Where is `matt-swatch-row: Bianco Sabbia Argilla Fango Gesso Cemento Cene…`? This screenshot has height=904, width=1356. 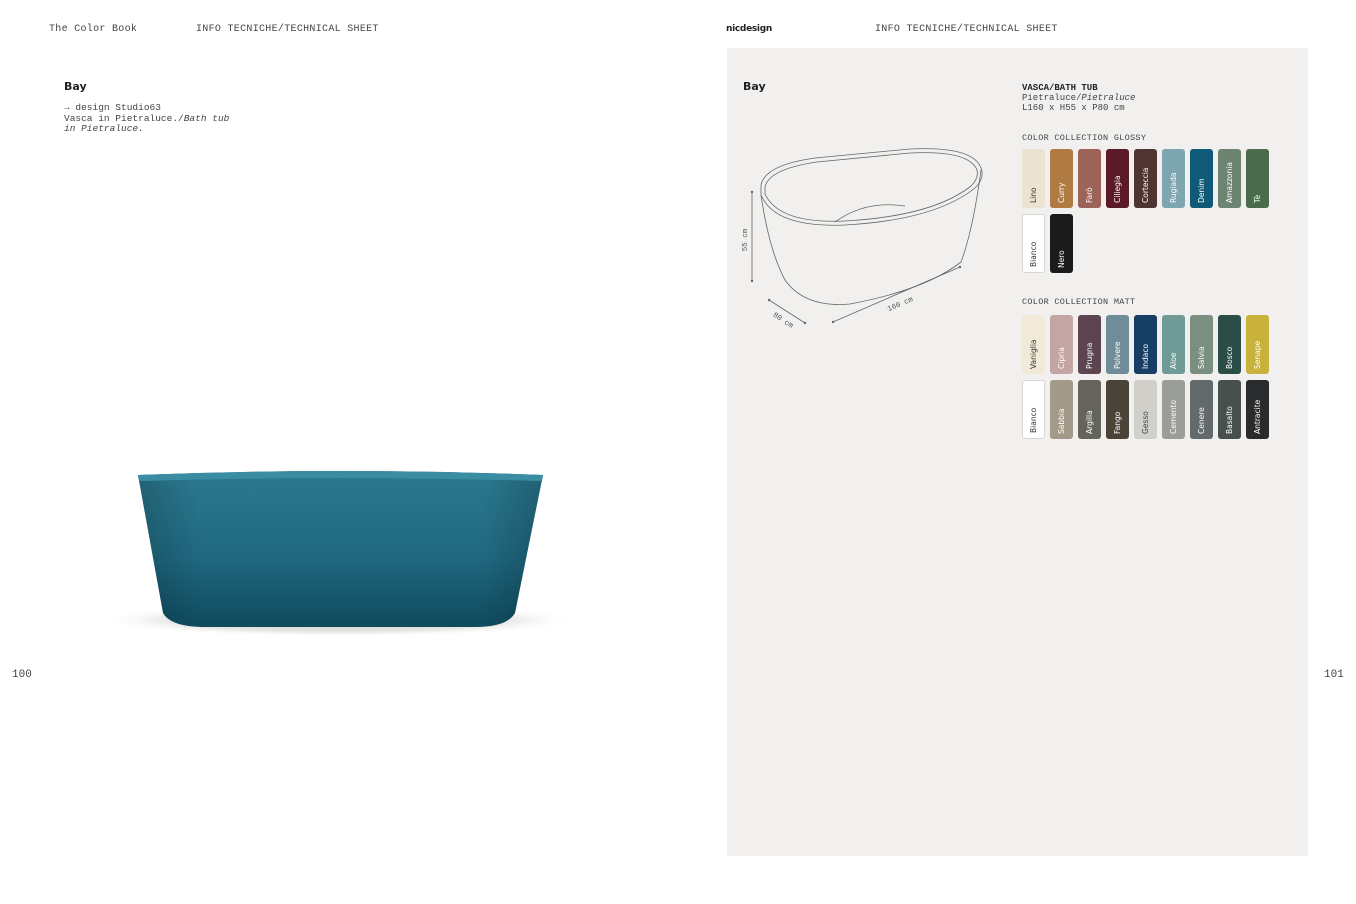 matt-swatch-row: Bianco Sabbia Argilla Fango Gesso Cemento Cene… is located at coordinates (1145, 409).